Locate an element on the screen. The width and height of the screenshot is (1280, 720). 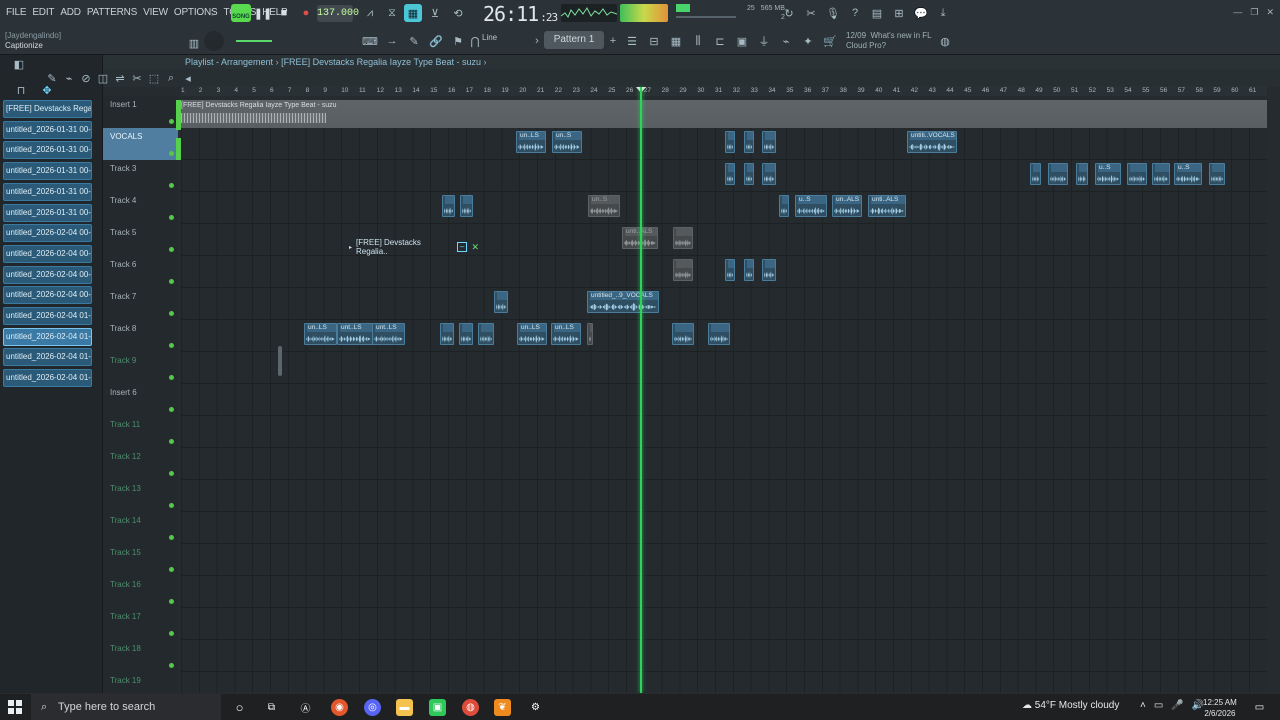
add-pattern-icon: + is located at coordinates (613, 41).